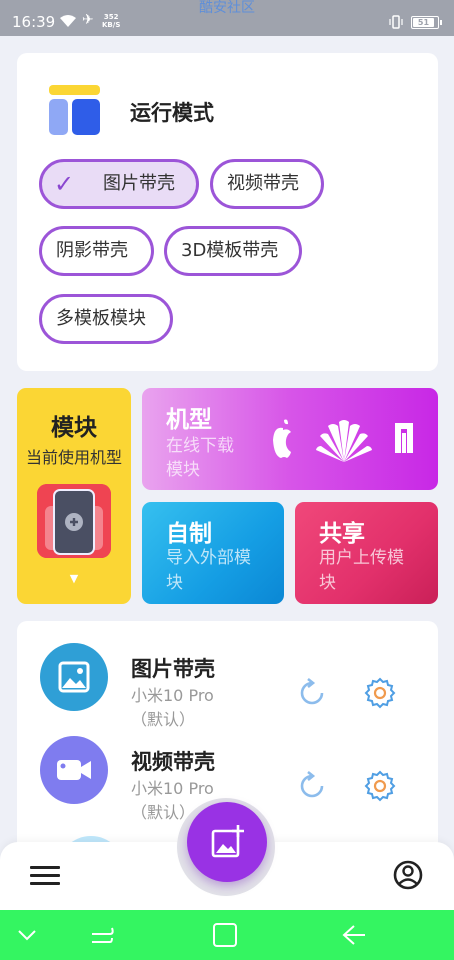 Image resolution: width=454 pixels, height=960 pixels. I want to click on module-tile: 模块 当前使用机型 ▼, so click(74, 496).